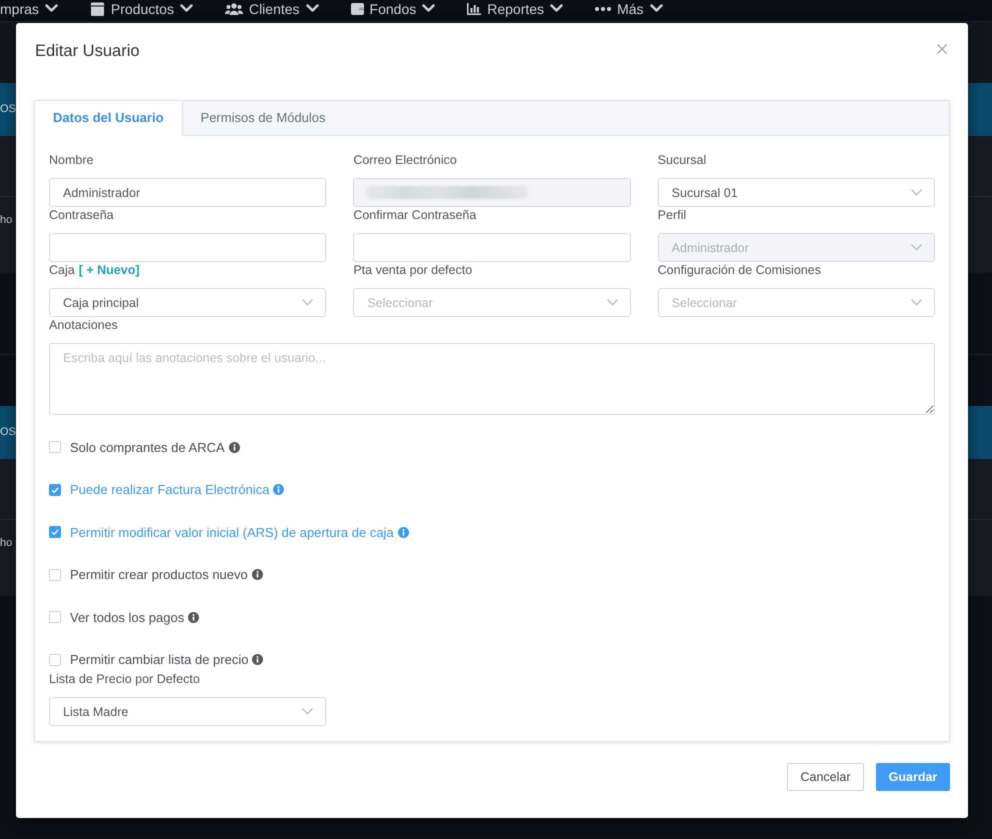  I want to click on box-icon, so click(97, 9).